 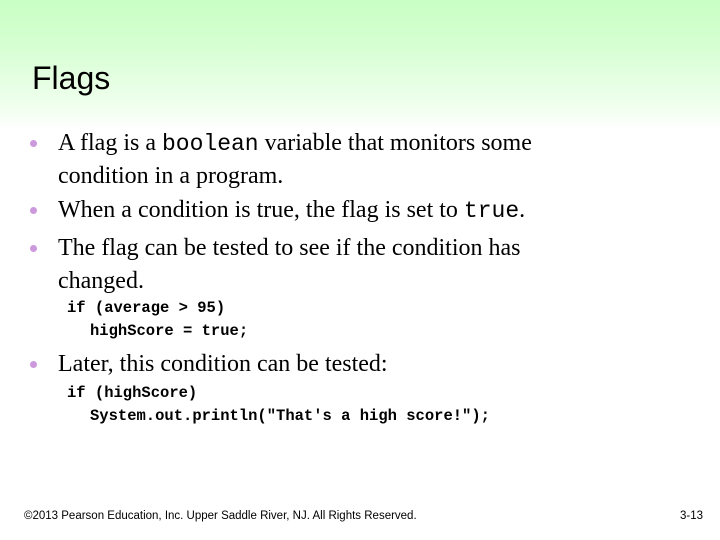 I want to click on bullet-text-continuation: changed., so click(x=101, y=281).